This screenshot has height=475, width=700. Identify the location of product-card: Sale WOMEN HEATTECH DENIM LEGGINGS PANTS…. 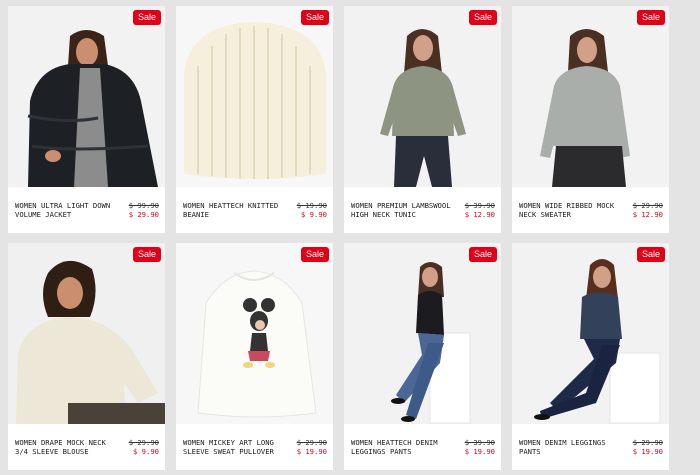
(422, 356).